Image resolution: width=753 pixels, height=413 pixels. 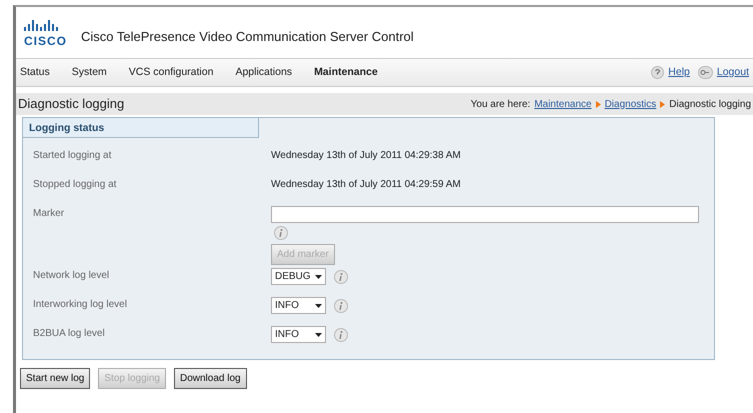 What do you see at coordinates (35, 72) in the screenshot?
I see `nav-tab: Status` at bounding box center [35, 72].